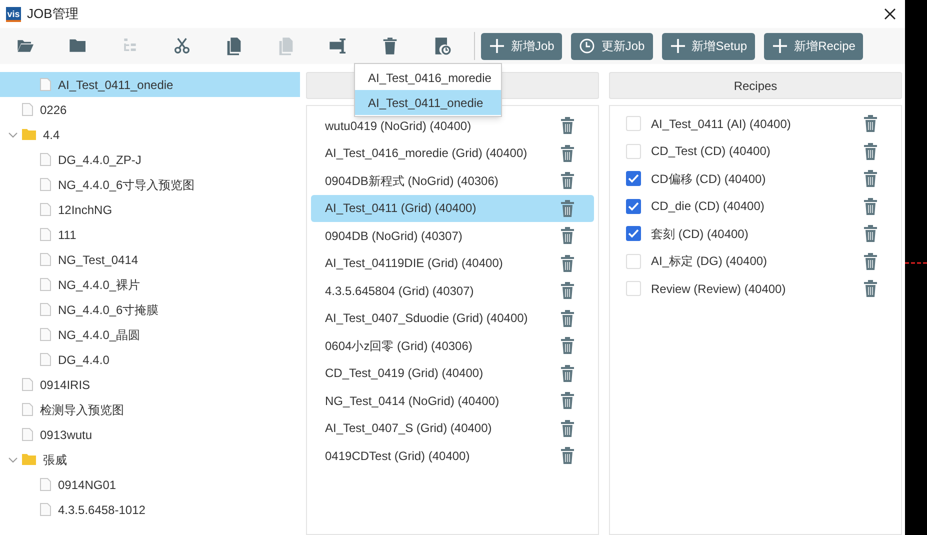  I want to click on list-item: 0904DB (NoGrid) (40307), so click(452, 236).